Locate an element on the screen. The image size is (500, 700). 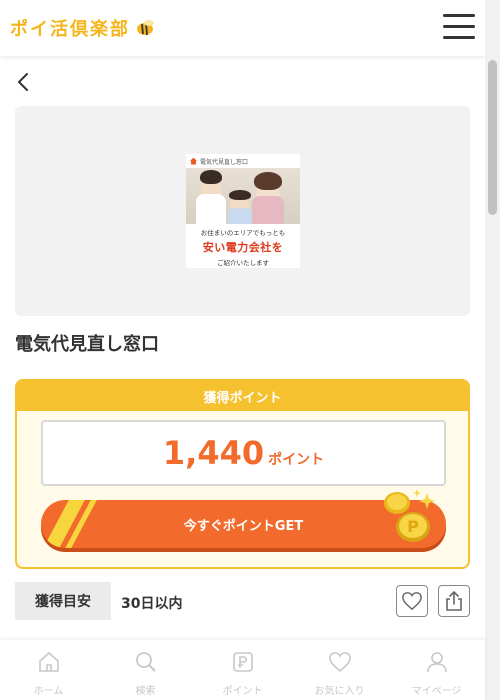
point-heading: 獲得ポイント is located at coordinates (242, 396).